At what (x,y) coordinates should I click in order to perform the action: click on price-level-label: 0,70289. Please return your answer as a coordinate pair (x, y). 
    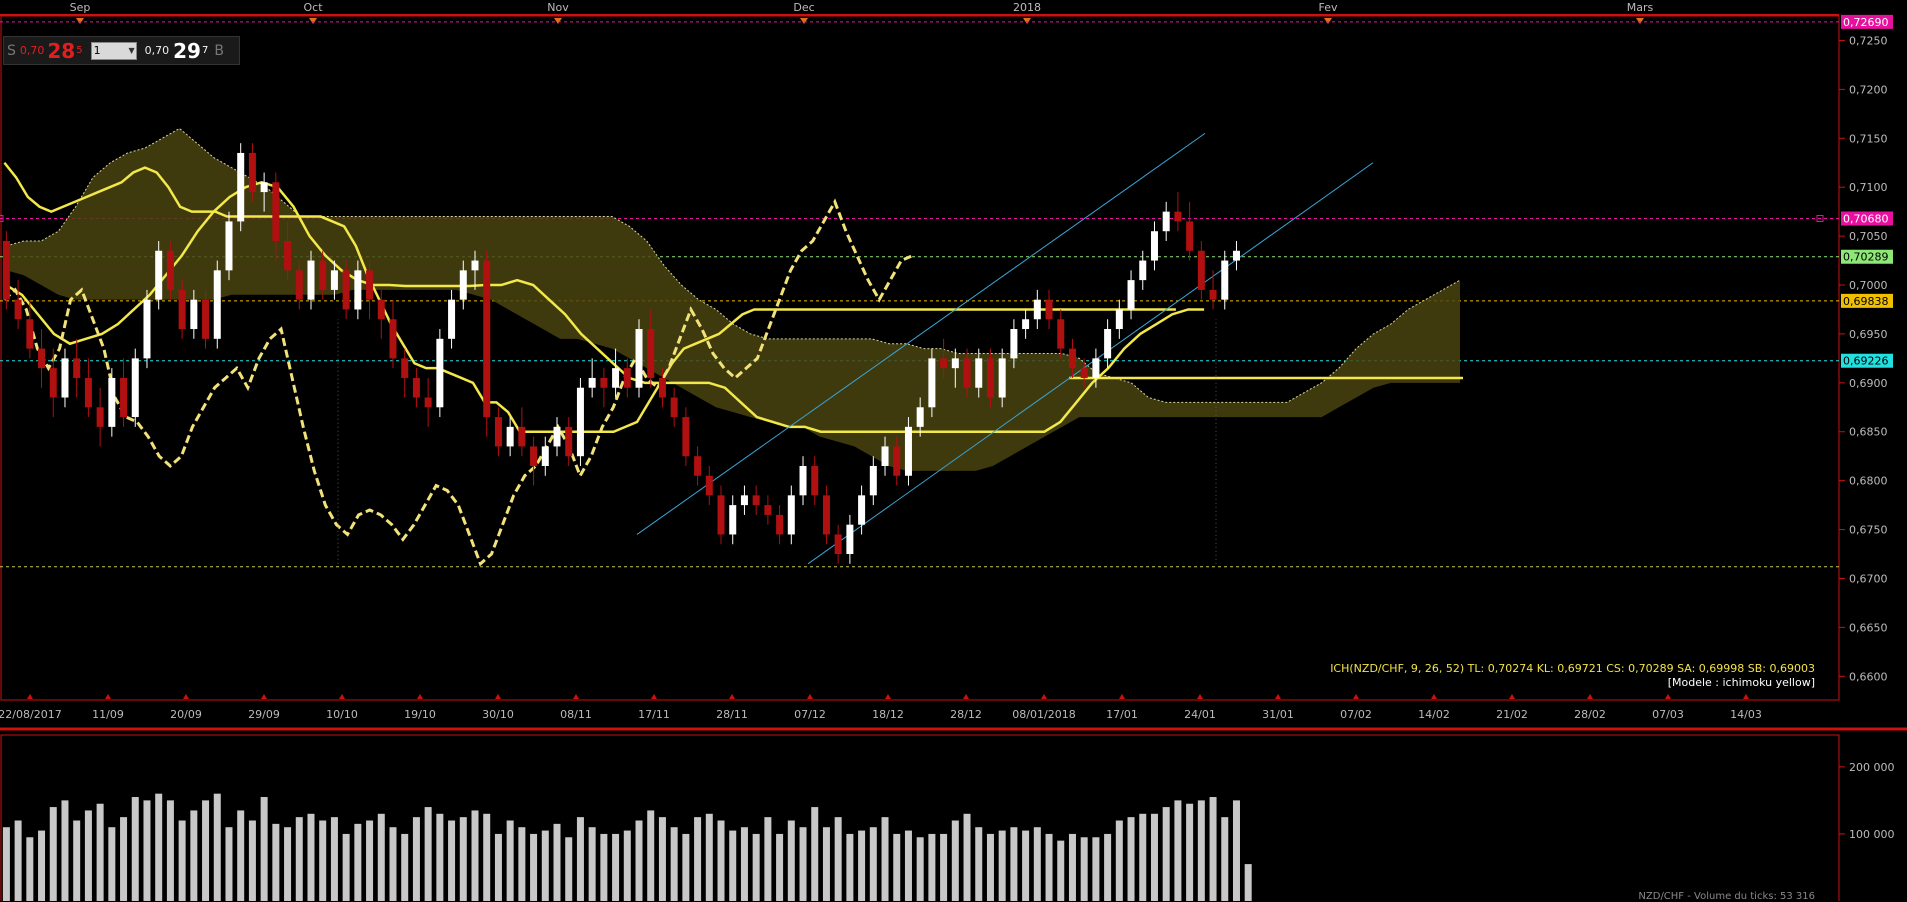
    Looking at the image, I should click on (1866, 257).